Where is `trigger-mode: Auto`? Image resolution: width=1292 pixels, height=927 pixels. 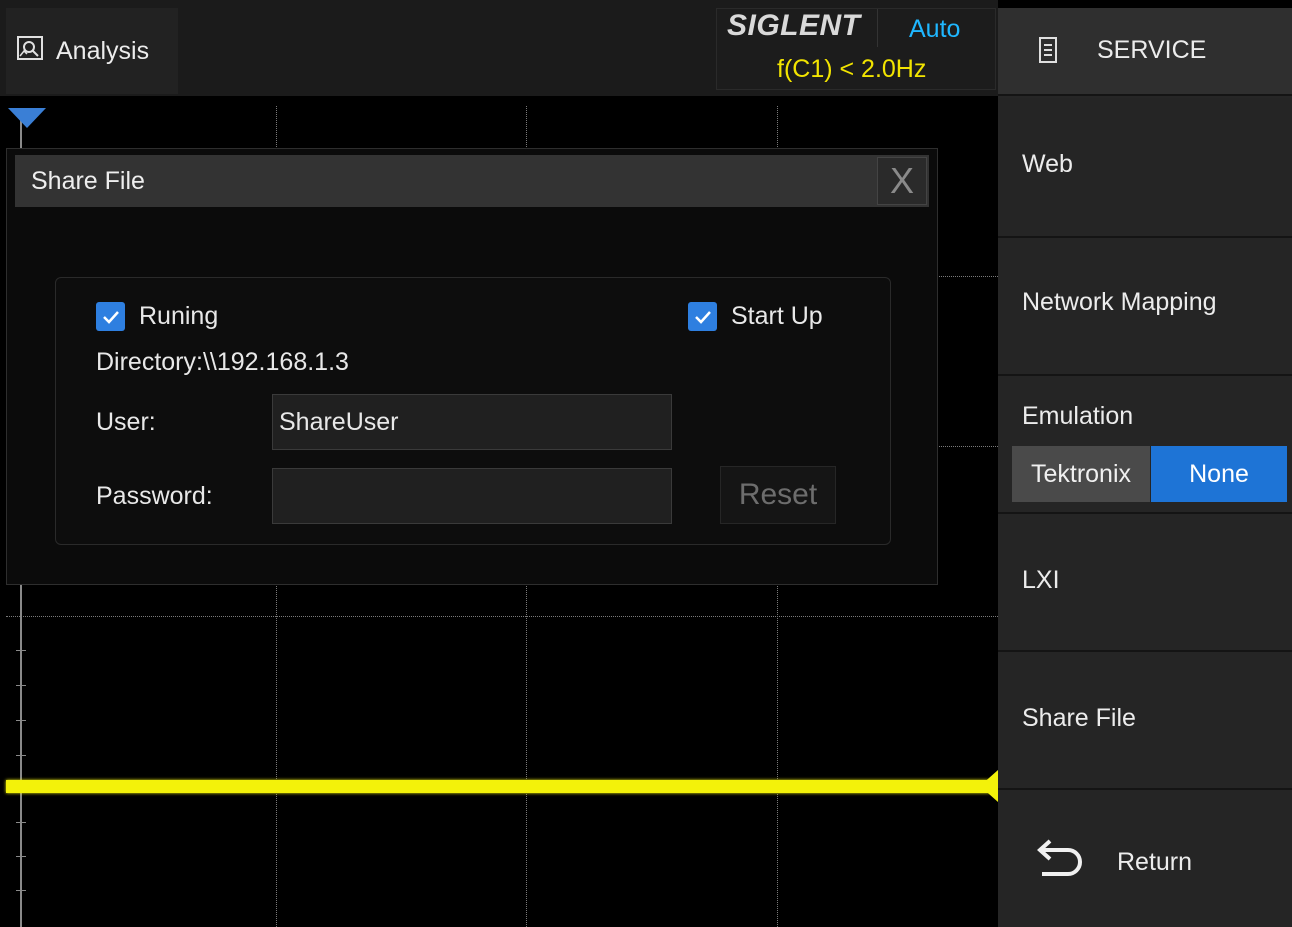 trigger-mode: Auto is located at coordinates (934, 29).